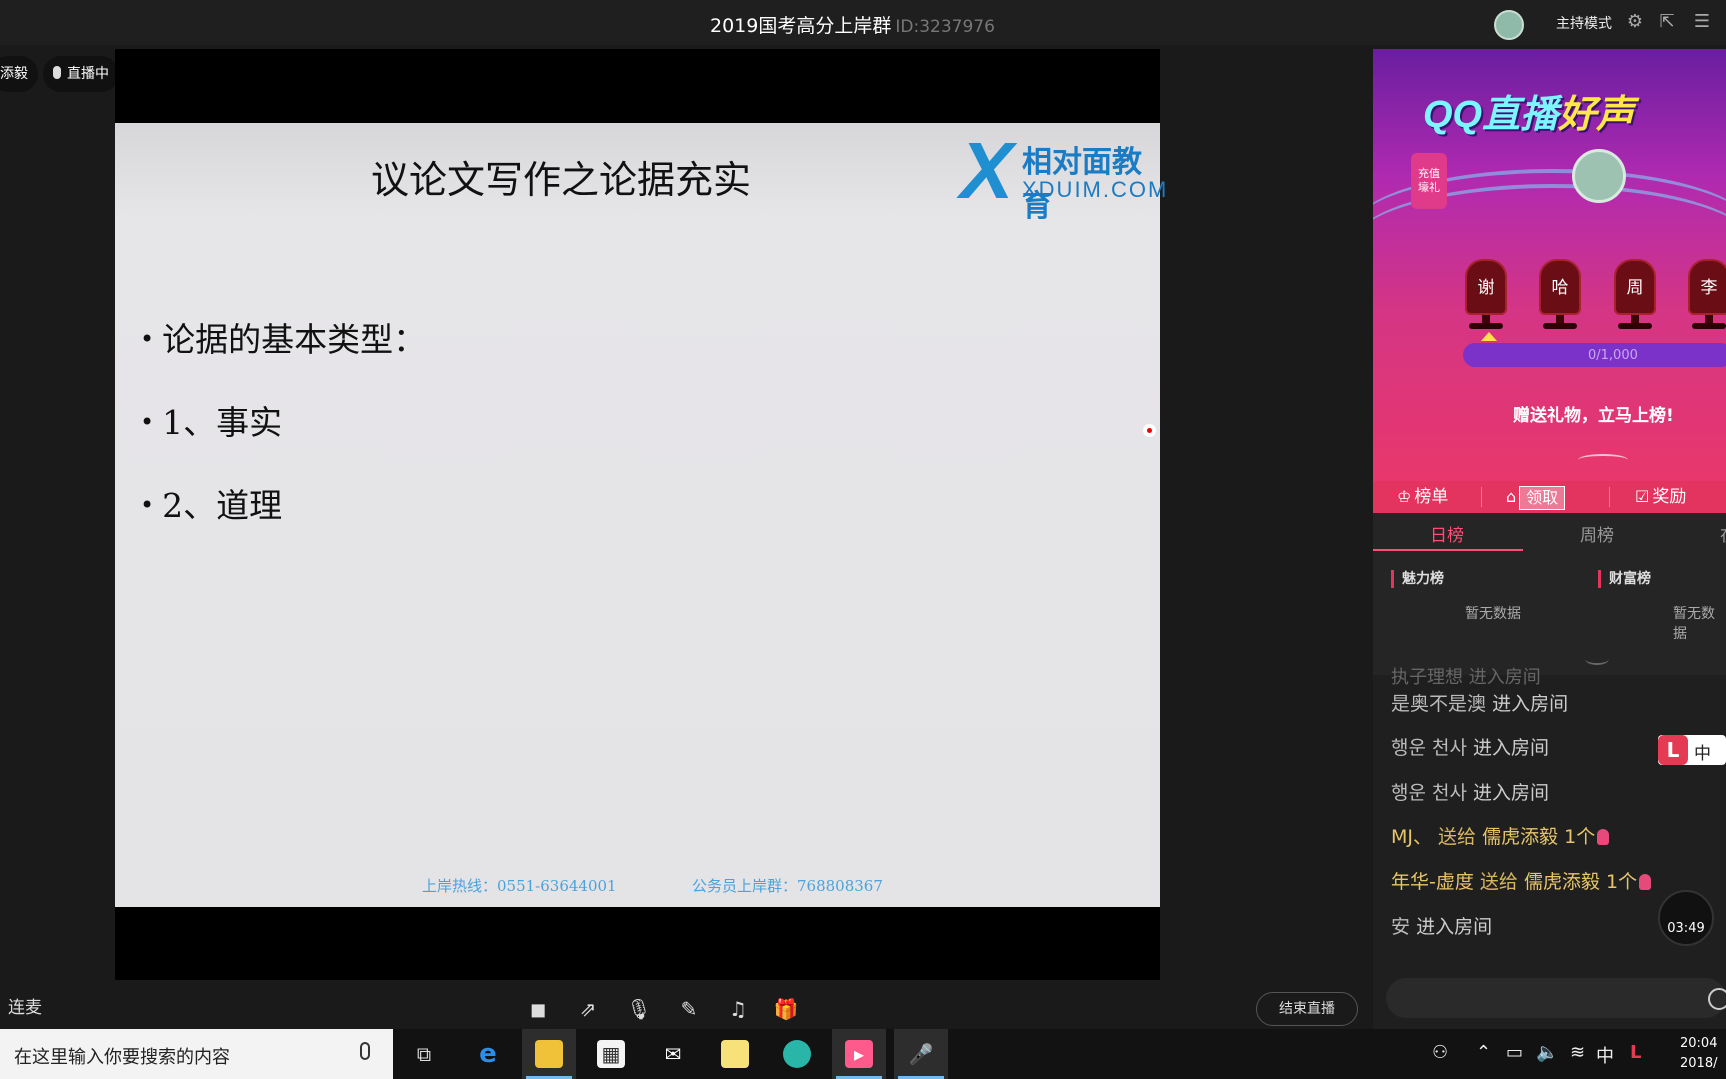 The image size is (1726, 1079). Describe the element at coordinates (1597, 533) in the screenshot. I see `tab-weekly: 周榜` at that location.